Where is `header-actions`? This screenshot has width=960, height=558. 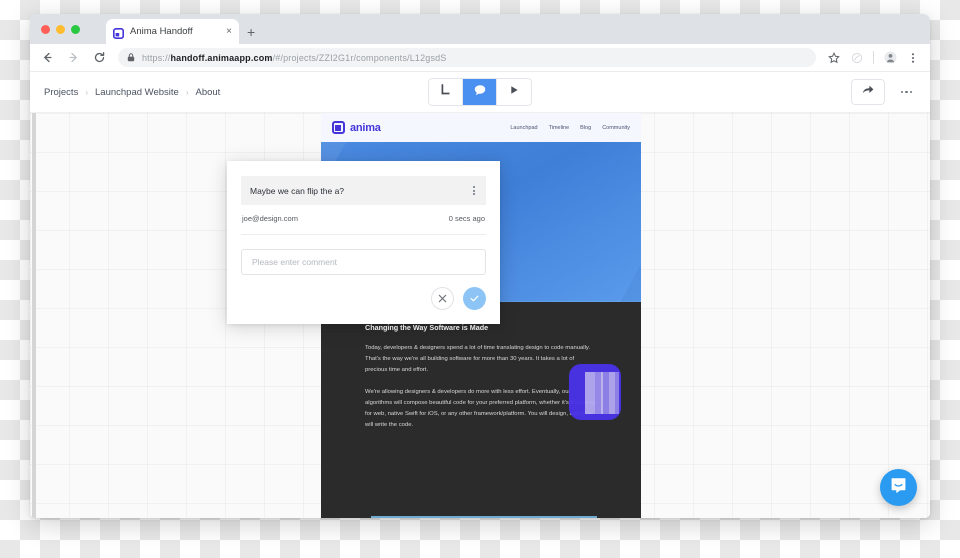 header-actions is located at coordinates (883, 92).